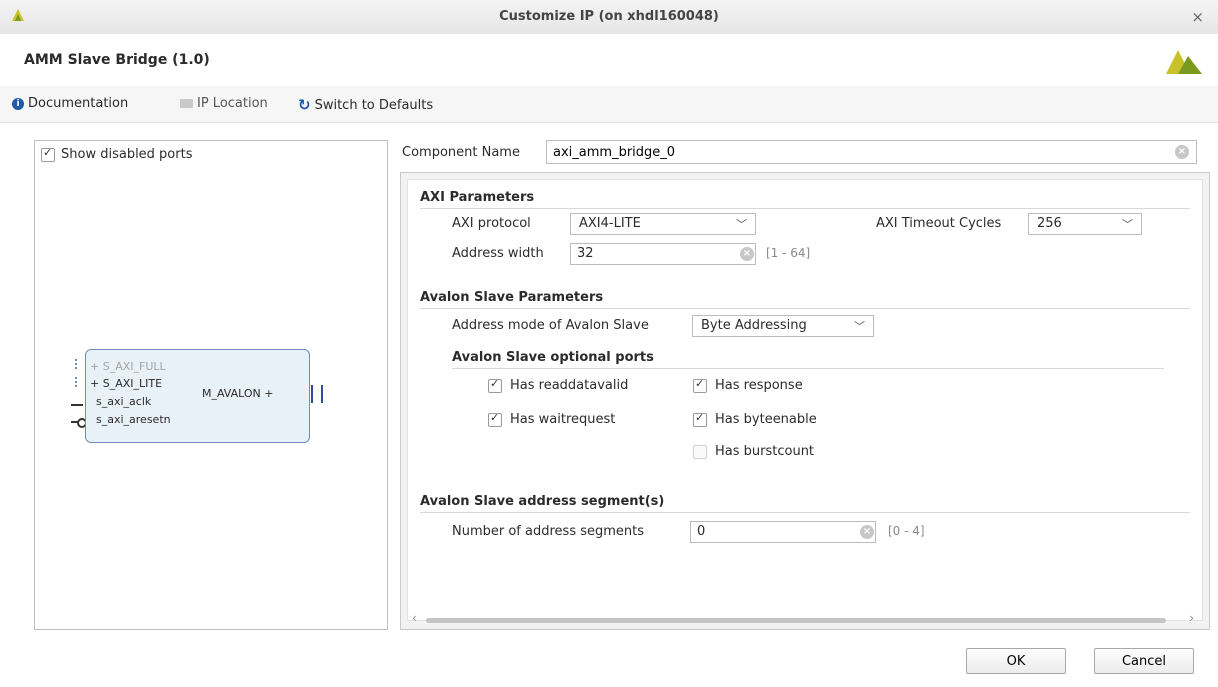 This screenshot has width=1218, height=687. What do you see at coordinates (1085, 224) in the screenshot?
I see `axi-timeout-select: 256 ﹀` at bounding box center [1085, 224].